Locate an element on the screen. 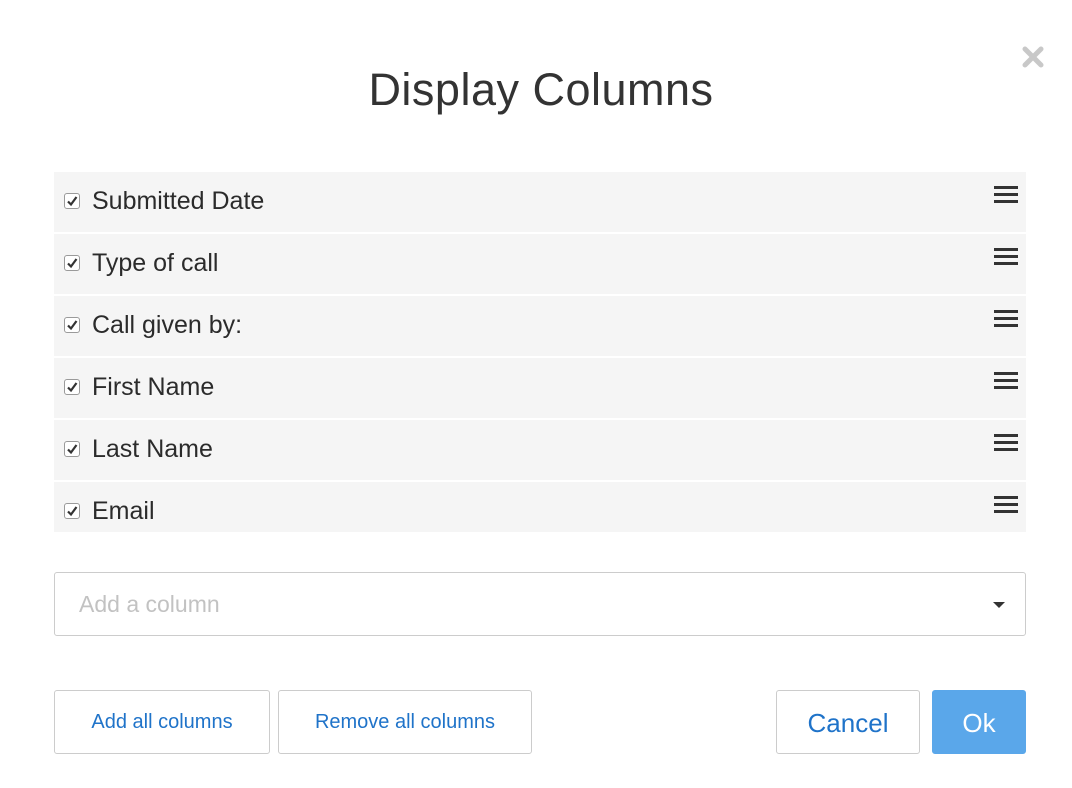 The image size is (1072, 788). caret-down-icon is located at coordinates (999, 605).